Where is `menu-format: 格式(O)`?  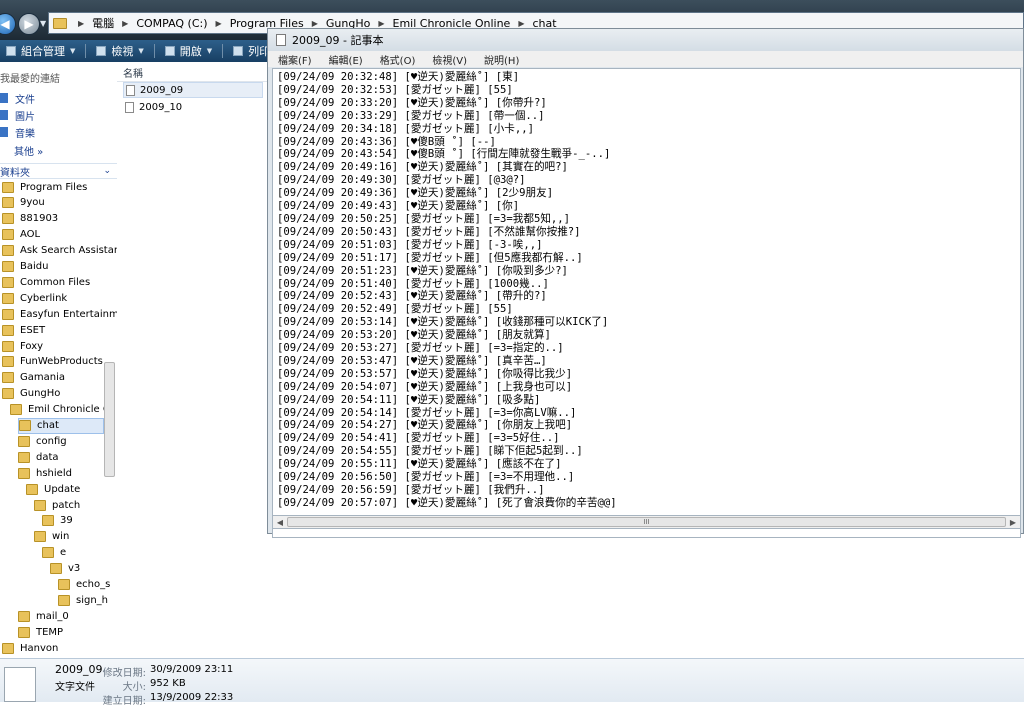 menu-format: 格式(O) is located at coordinates (396, 59).